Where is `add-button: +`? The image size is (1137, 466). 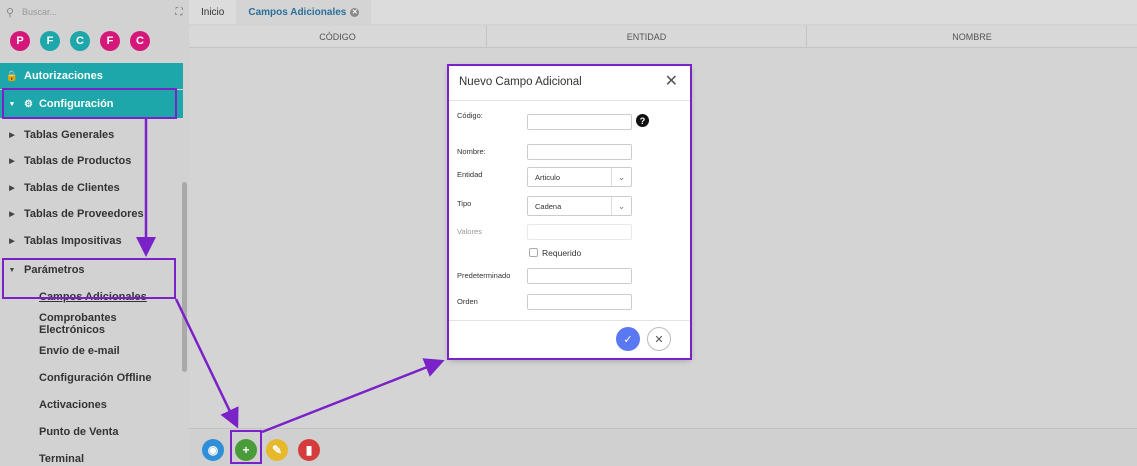 add-button: + is located at coordinates (246, 450).